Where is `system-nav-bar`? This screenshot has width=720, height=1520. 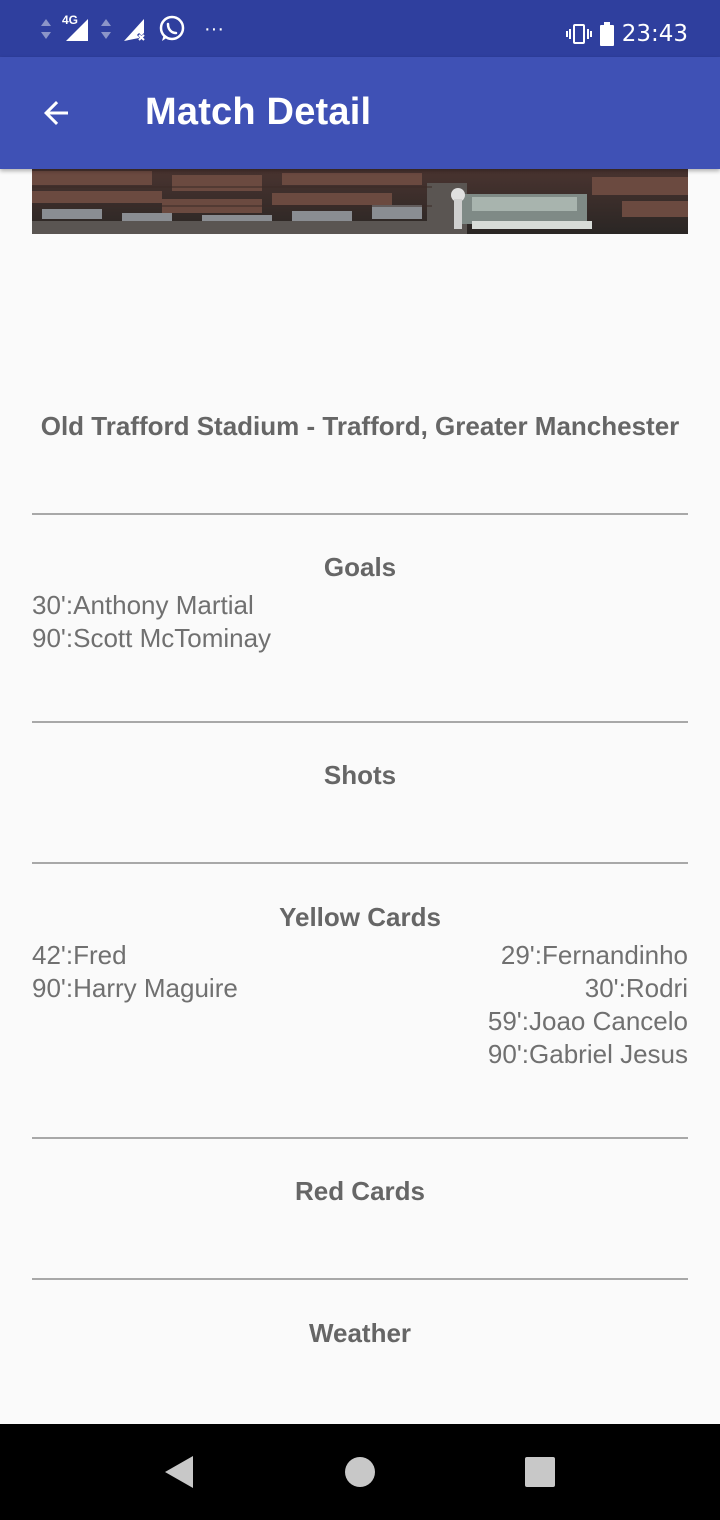
system-nav-bar is located at coordinates (360, 1472).